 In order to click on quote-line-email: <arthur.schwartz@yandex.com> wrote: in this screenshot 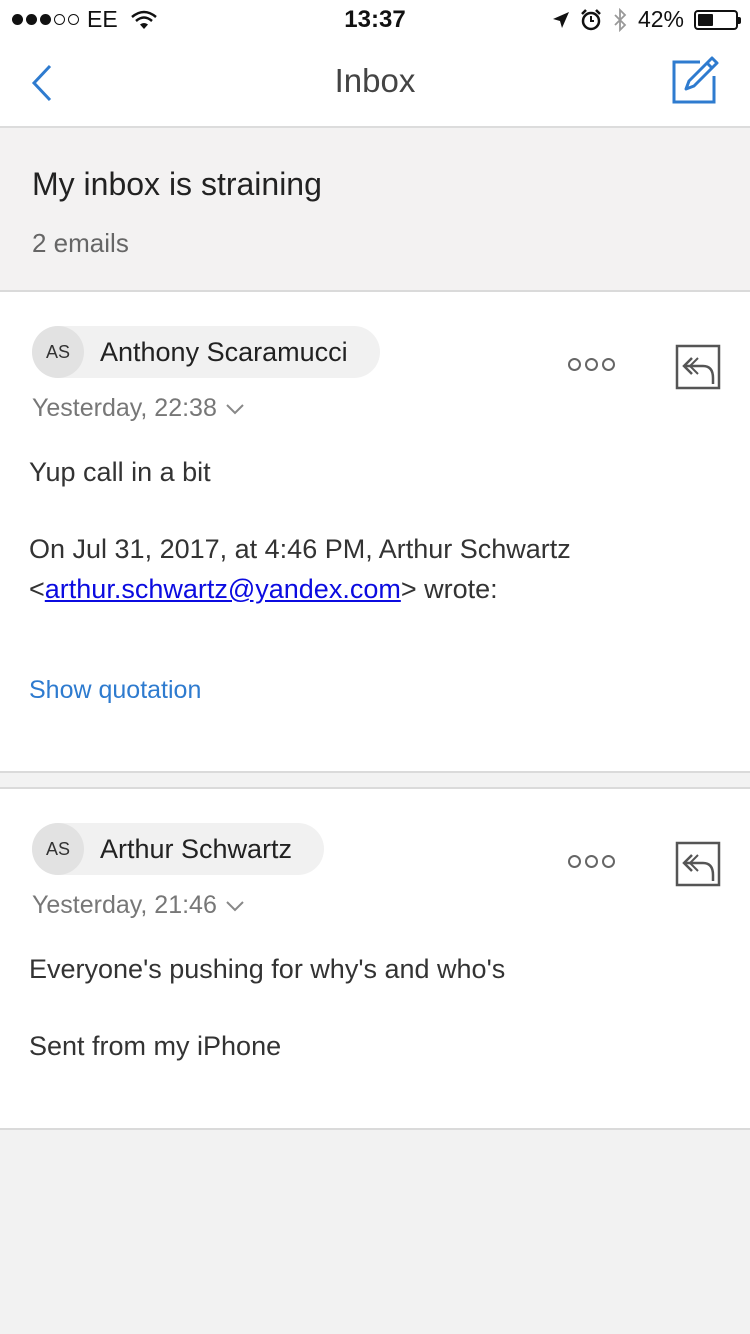, I will do `click(300, 589)`.